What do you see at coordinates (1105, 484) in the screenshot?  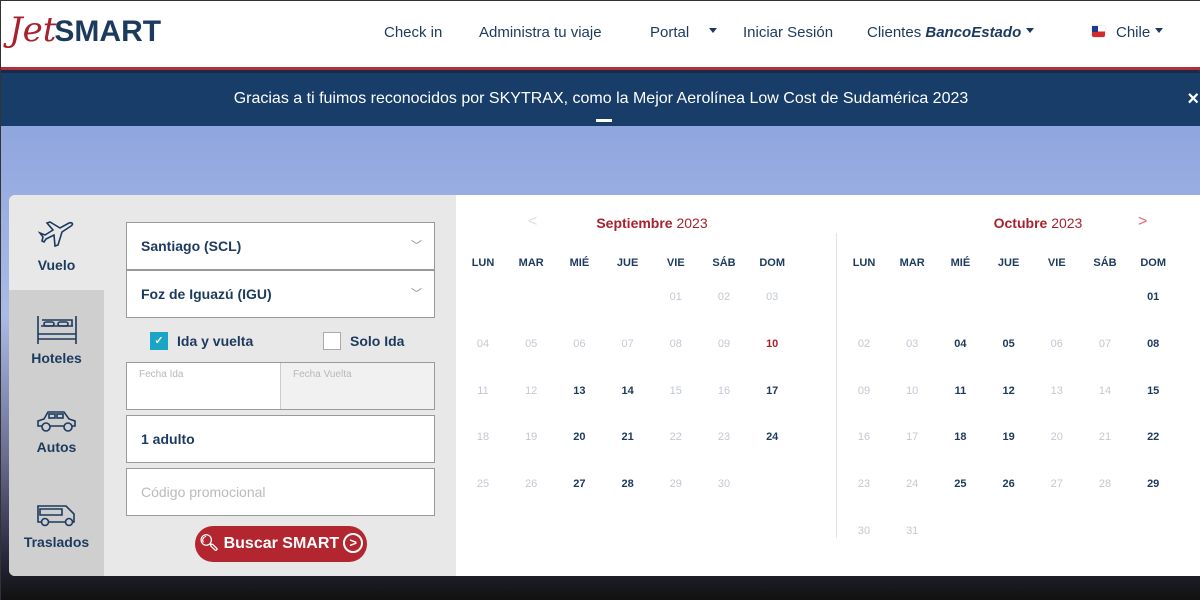 I see `calendar-day-disabled: 28` at bounding box center [1105, 484].